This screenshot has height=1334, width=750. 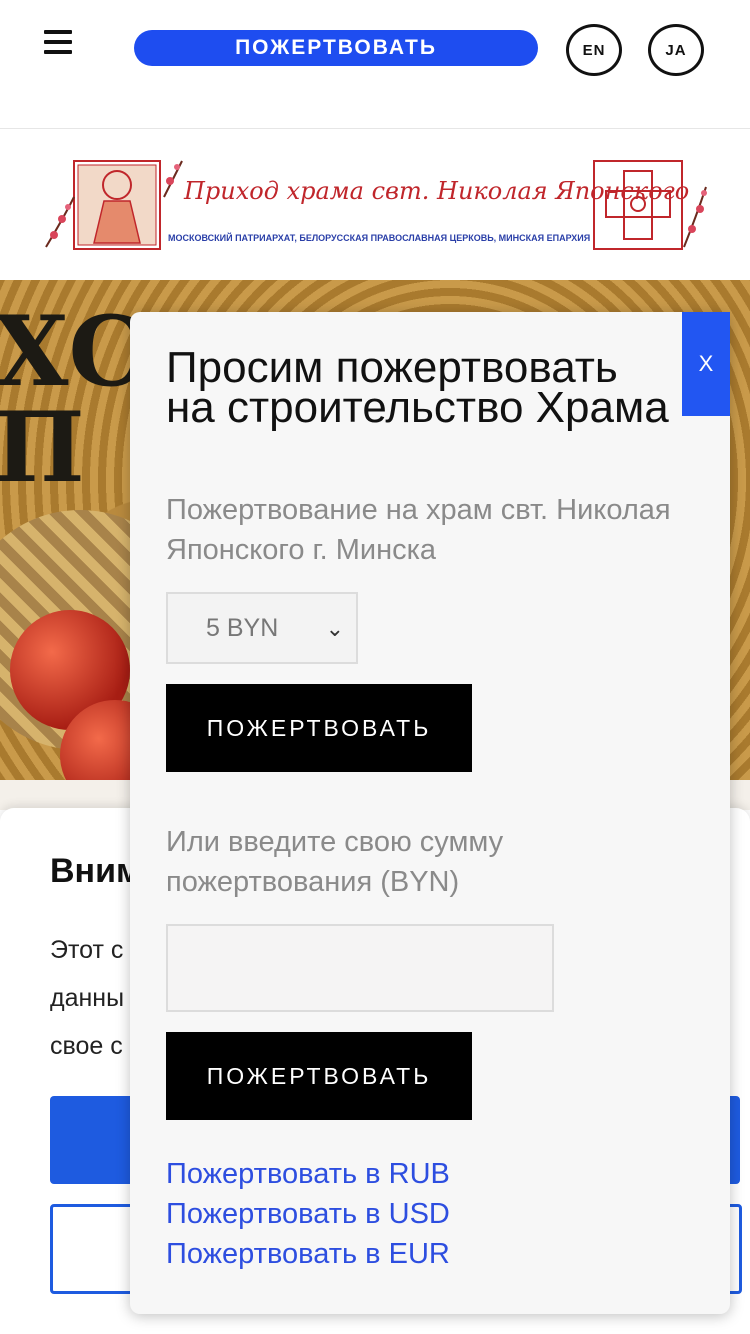 What do you see at coordinates (336, 48) in the screenshot?
I see `header-donate-button: ПОЖЕРТВОВАТЬ` at bounding box center [336, 48].